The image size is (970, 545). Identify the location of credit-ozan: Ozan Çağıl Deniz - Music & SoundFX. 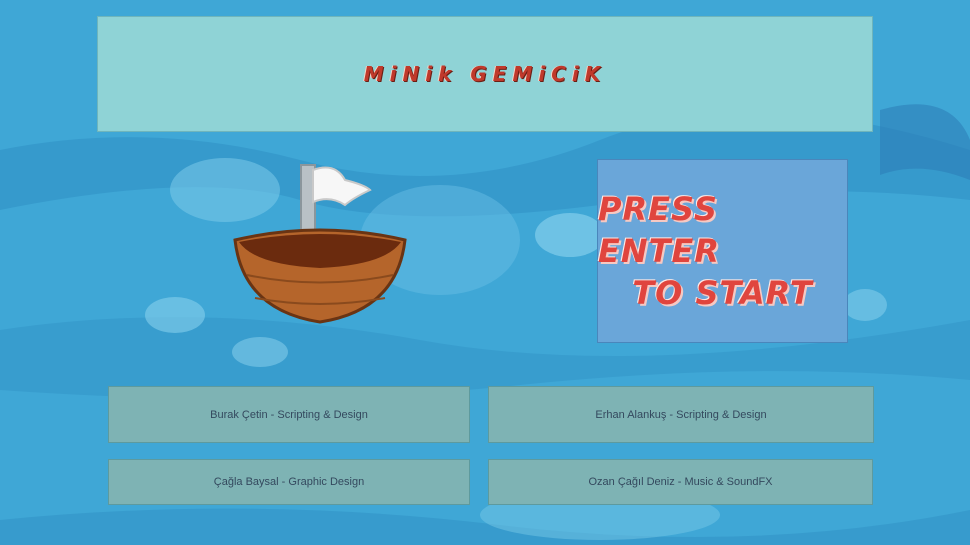
(680, 482).